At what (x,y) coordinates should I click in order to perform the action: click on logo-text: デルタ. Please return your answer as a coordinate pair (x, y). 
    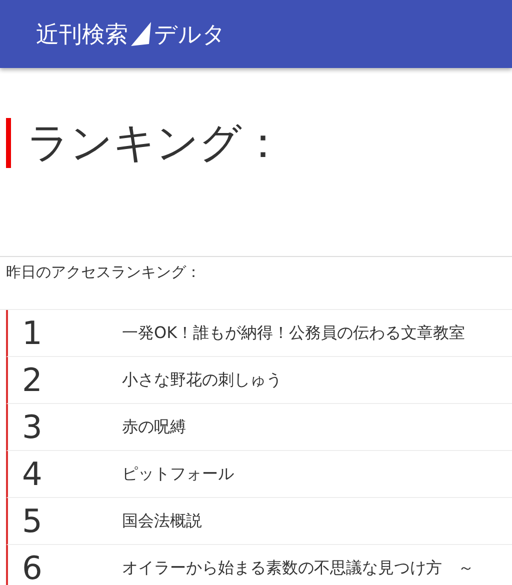
    Looking at the image, I should click on (190, 35).